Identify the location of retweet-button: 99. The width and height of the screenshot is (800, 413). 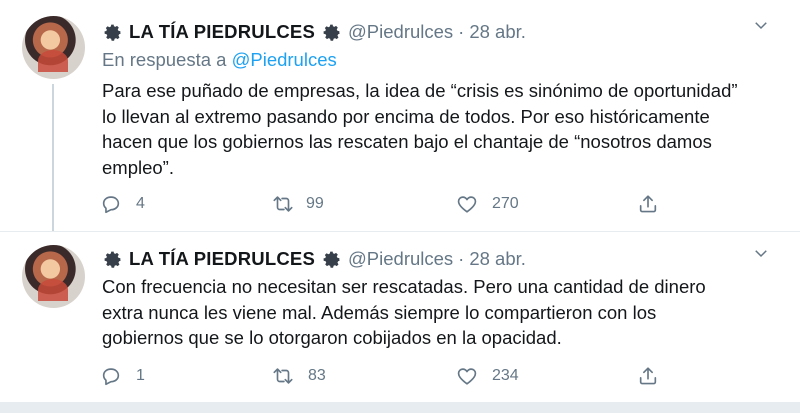
(298, 204).